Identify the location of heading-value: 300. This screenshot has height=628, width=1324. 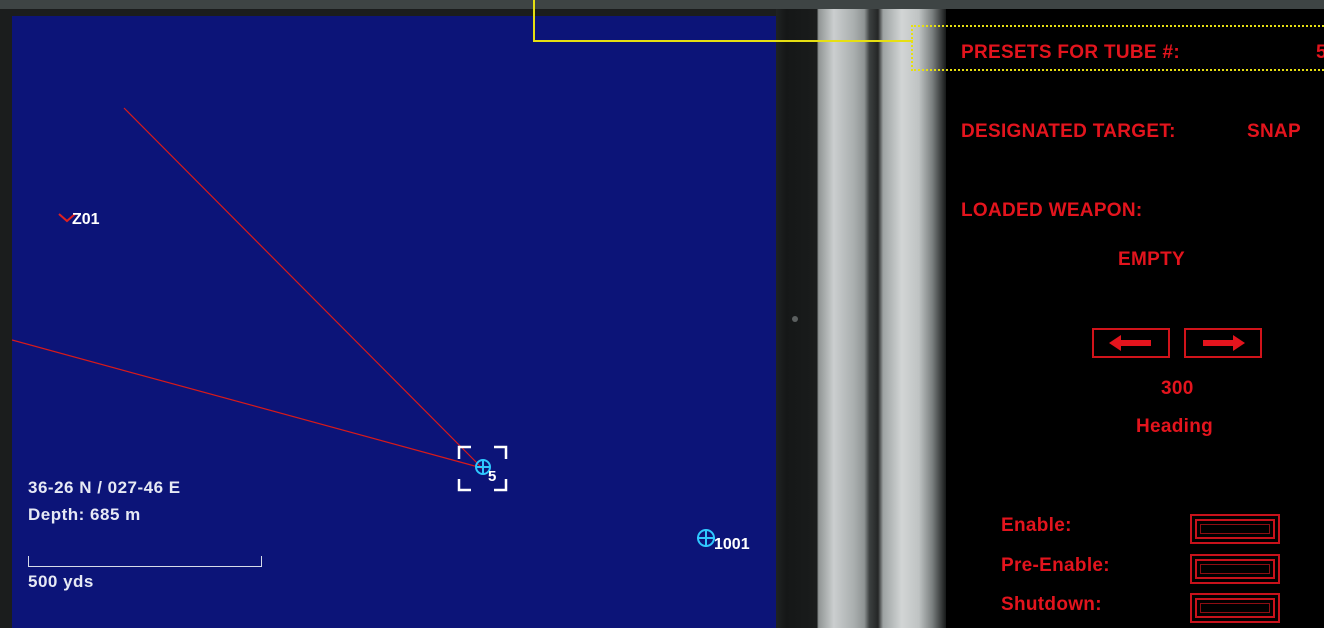
(1177, 388).